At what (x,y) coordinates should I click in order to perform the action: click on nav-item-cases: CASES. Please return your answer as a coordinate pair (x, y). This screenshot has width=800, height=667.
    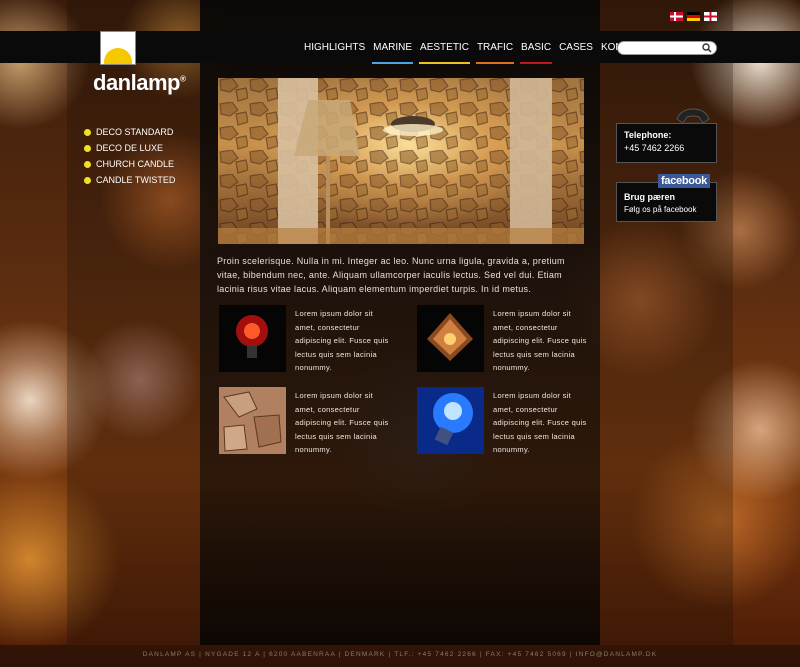
    Looking at the image, I should click on (576, 48).